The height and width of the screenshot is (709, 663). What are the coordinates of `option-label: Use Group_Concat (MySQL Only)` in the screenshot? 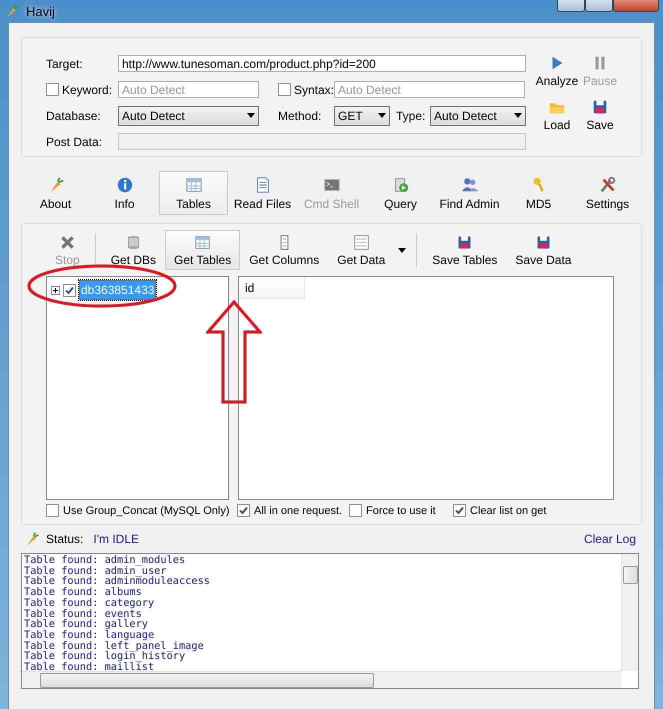 It's located at (146, 510).